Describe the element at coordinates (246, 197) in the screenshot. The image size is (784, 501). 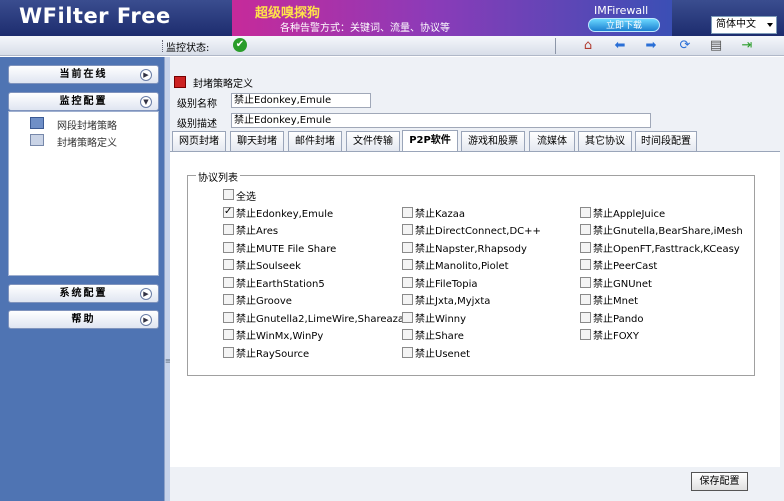
I see `select-all-label: 全选` at that location.